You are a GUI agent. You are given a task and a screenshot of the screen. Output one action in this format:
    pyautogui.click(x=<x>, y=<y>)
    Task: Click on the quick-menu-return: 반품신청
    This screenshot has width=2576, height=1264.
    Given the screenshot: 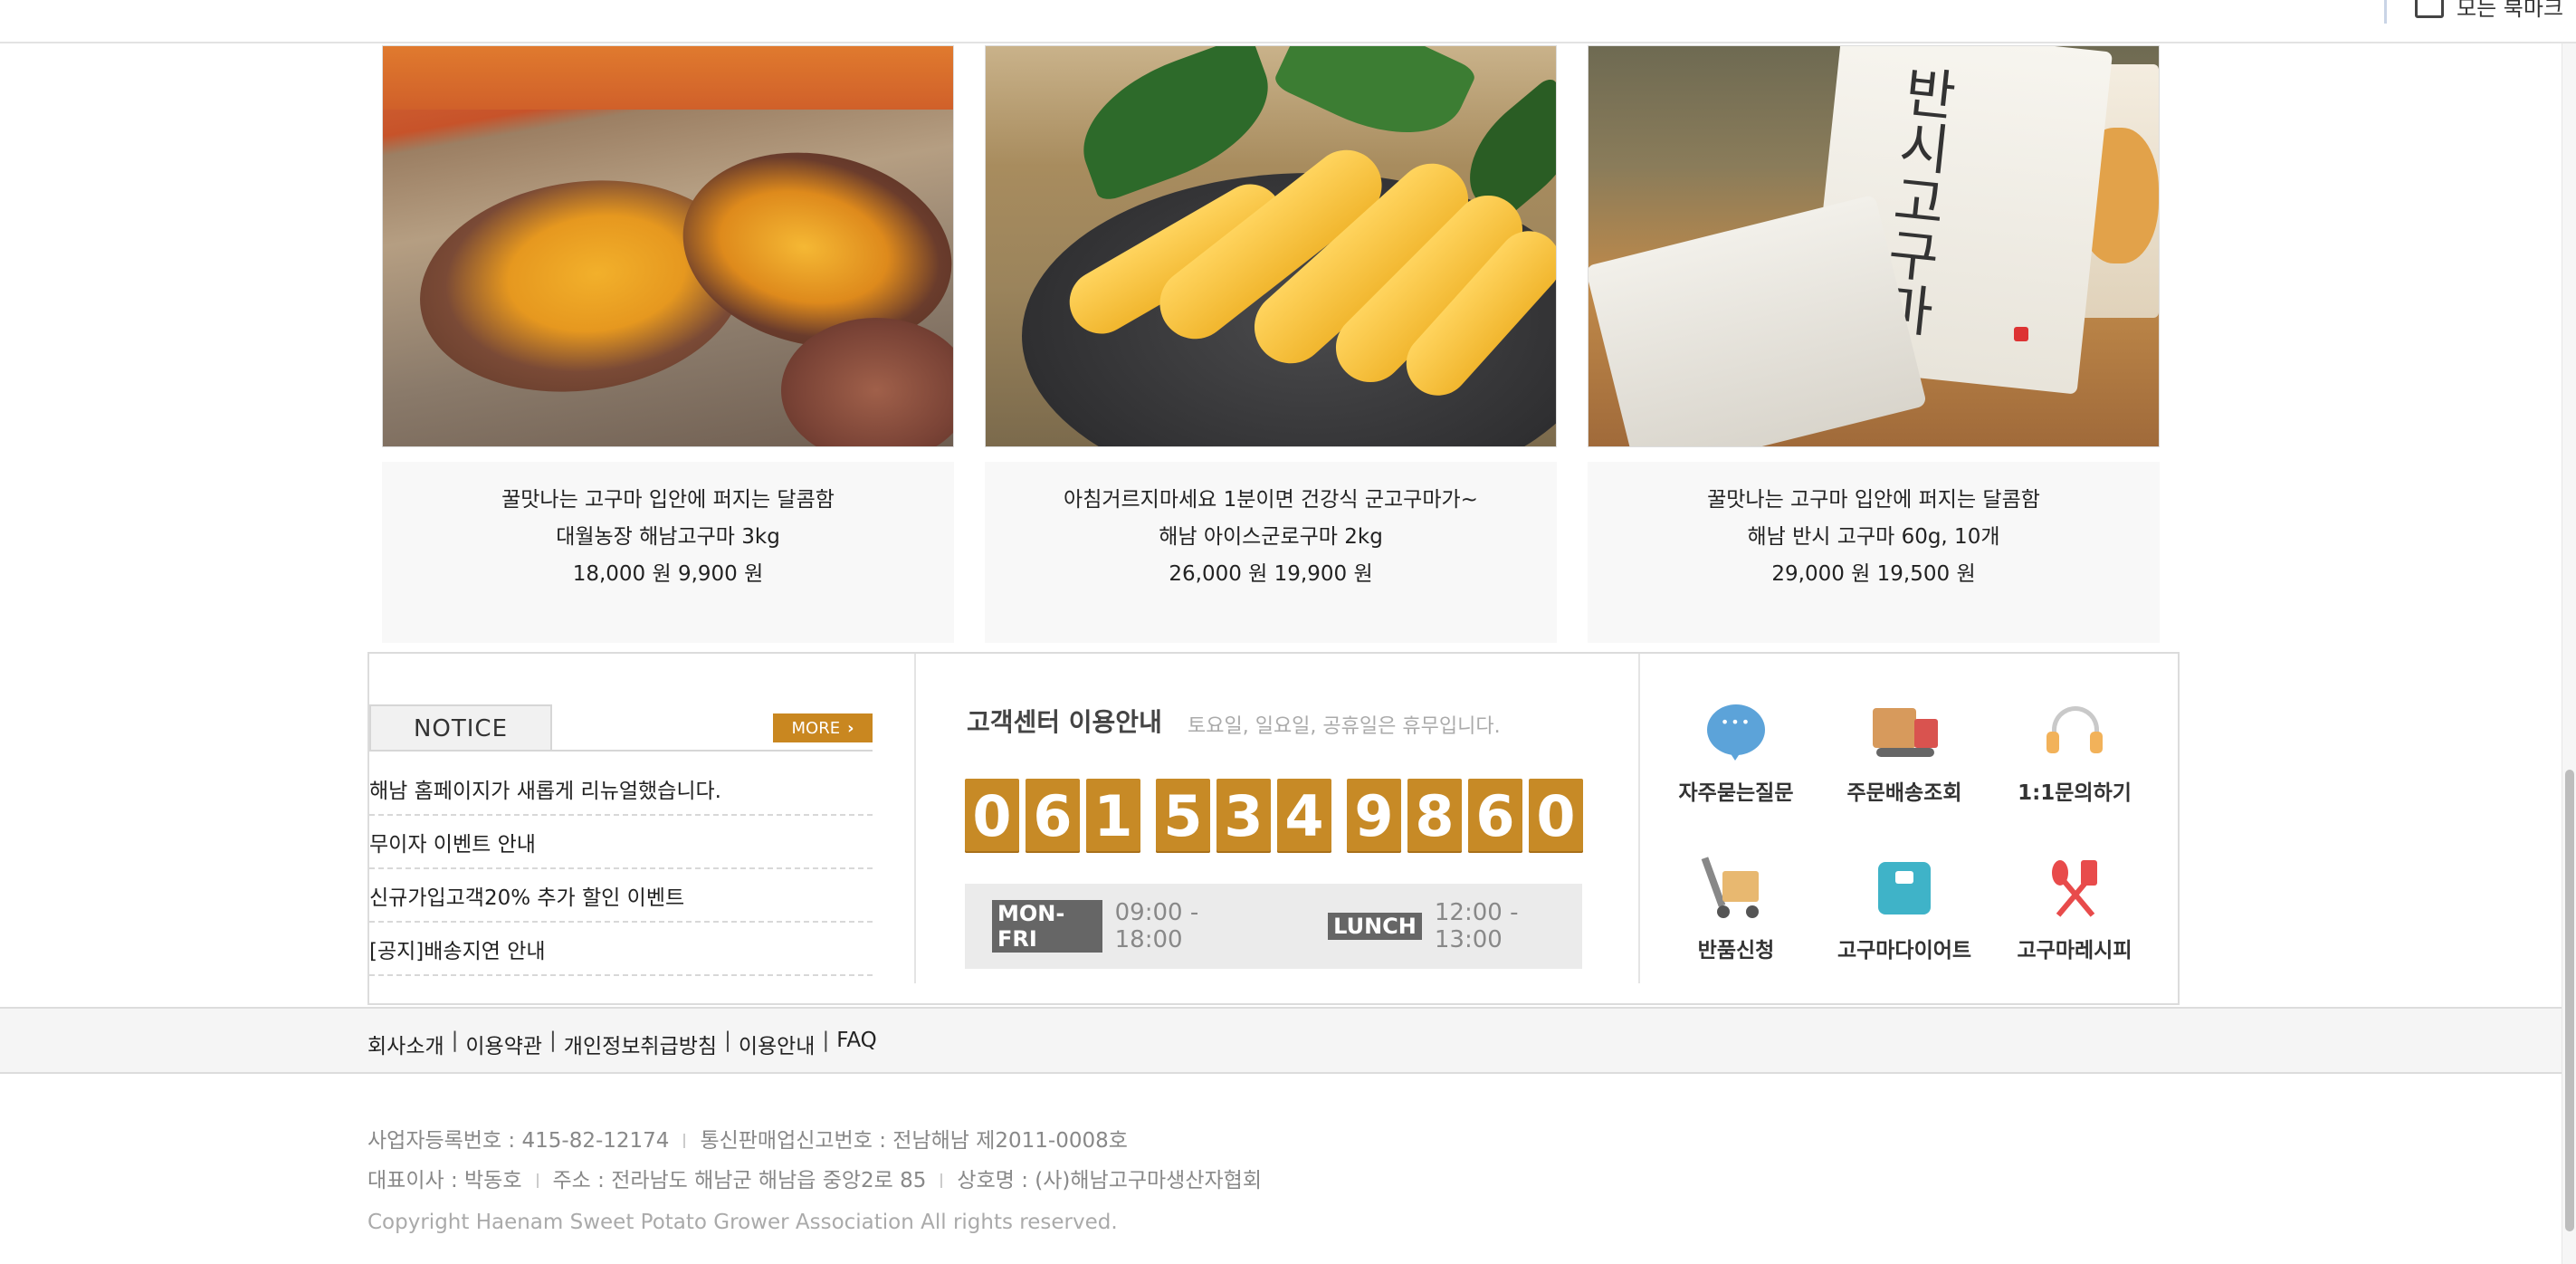 What is the action you would take?
    pyautogui.click(x=1736, y=910)
    